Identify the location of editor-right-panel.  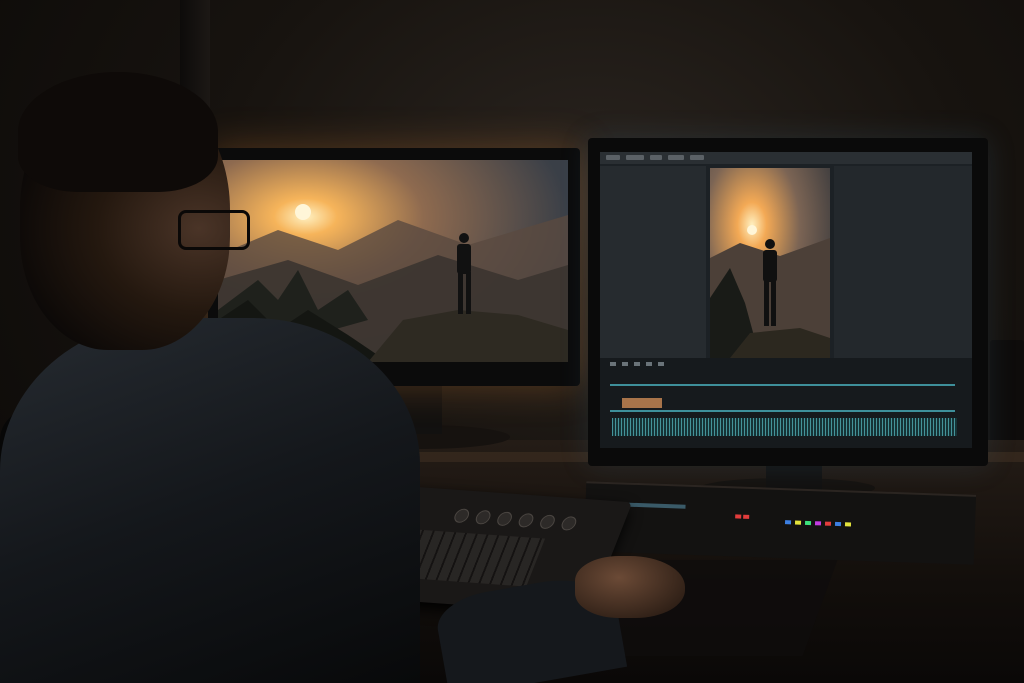
(903, 262).